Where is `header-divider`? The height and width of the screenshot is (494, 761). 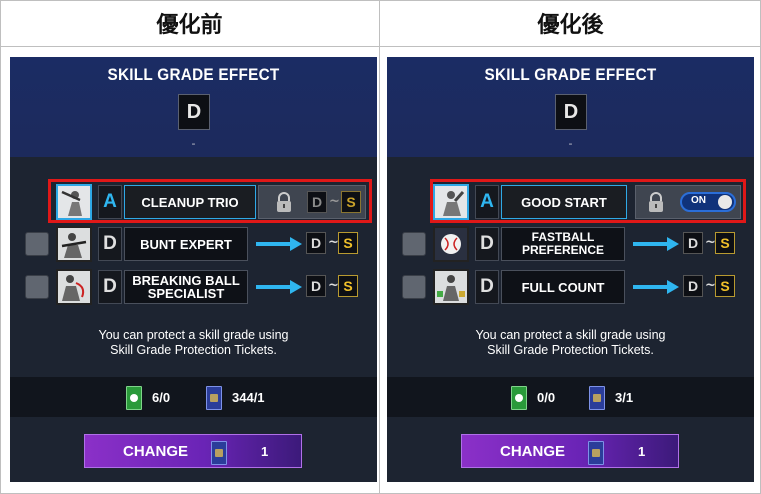
header-divider is located at coordinates (380, 46).